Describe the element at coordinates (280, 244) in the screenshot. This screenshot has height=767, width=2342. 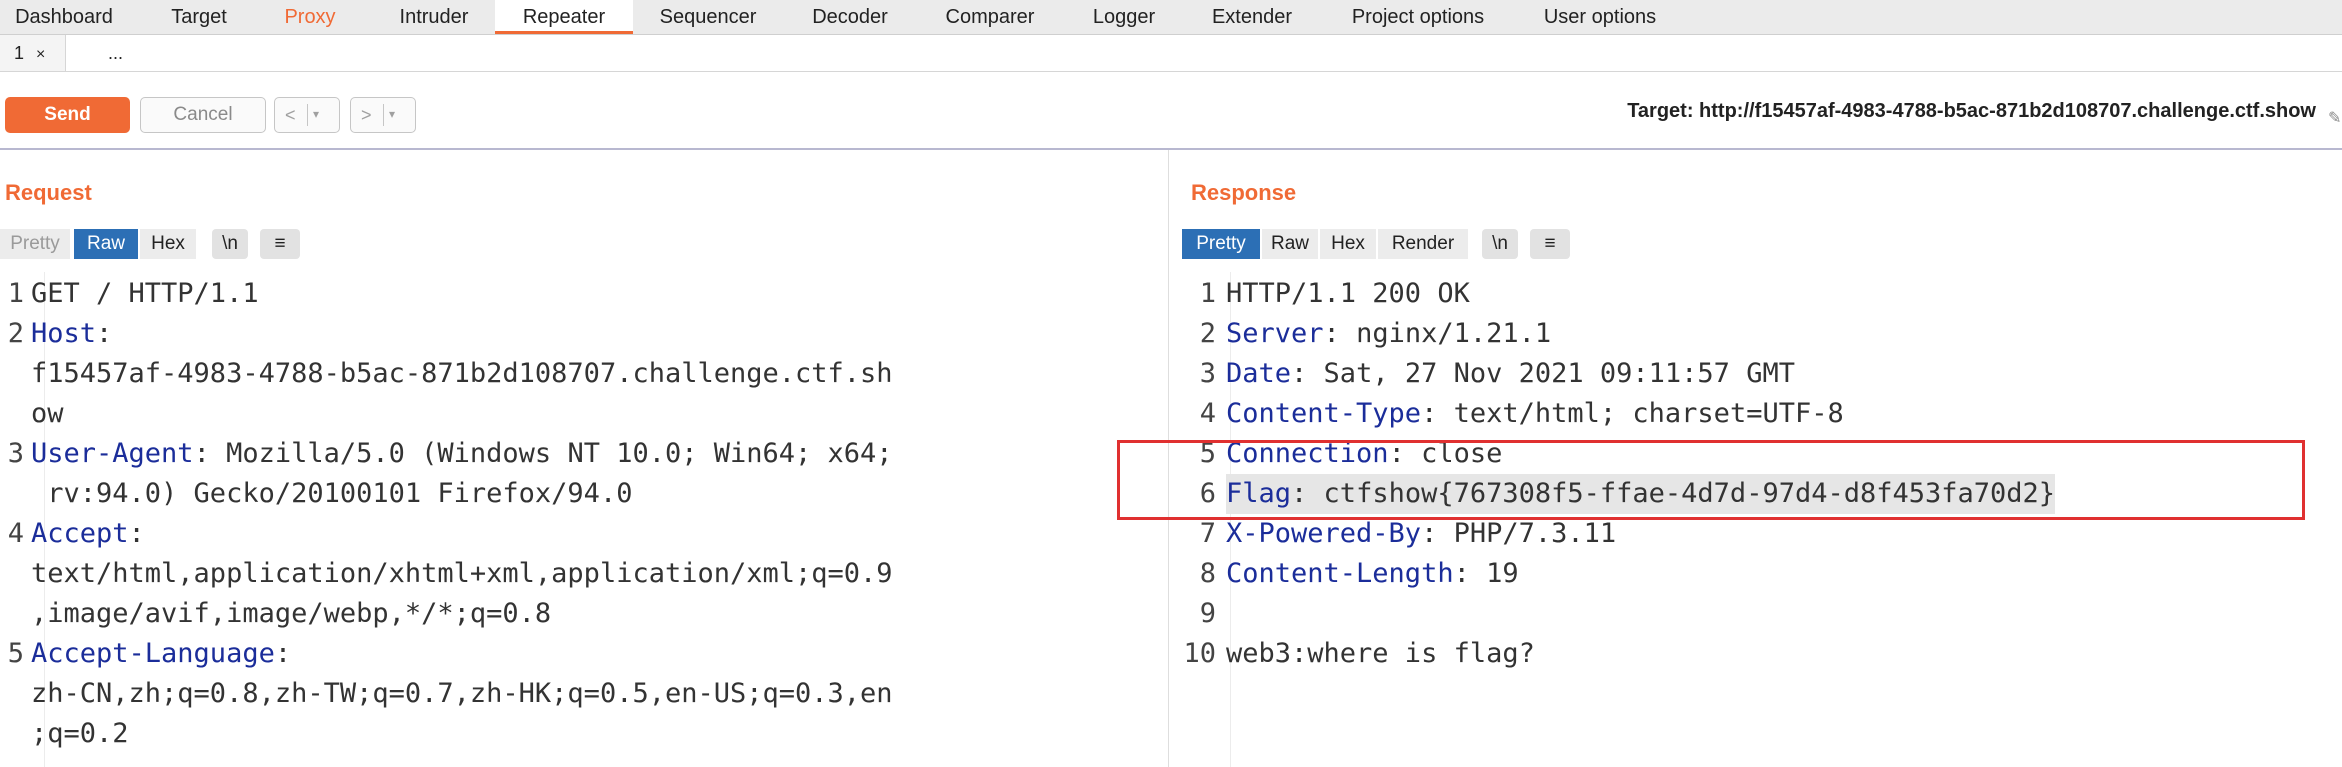
I see `request-menu-icon: ≡` at that location.